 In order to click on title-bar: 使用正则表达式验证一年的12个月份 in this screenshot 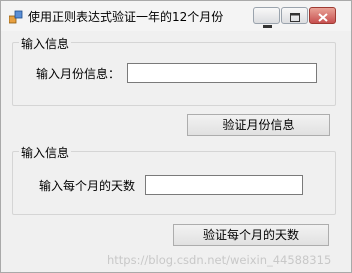, I will do `click(176, 16)`.